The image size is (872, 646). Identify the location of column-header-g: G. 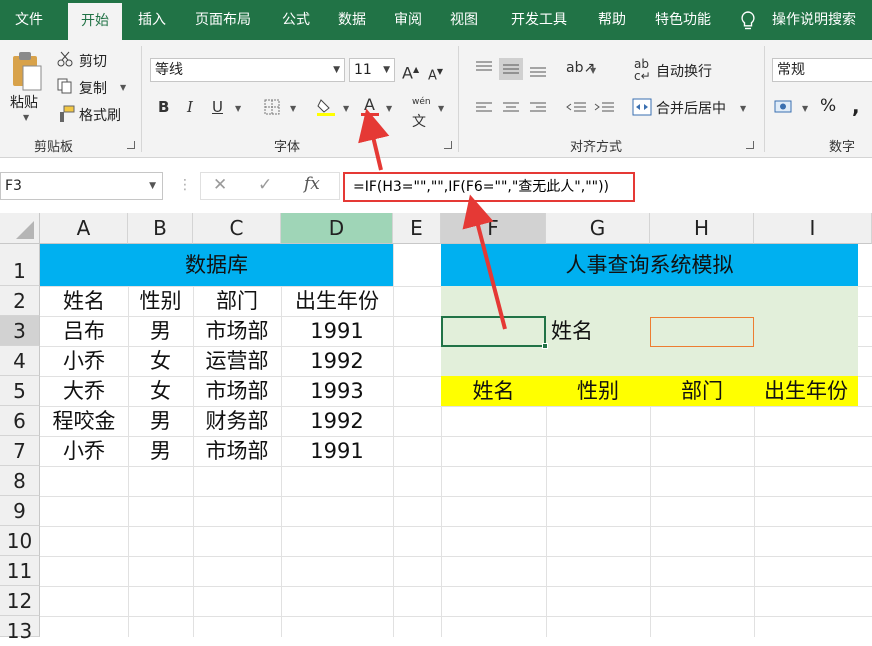
(598, 228).